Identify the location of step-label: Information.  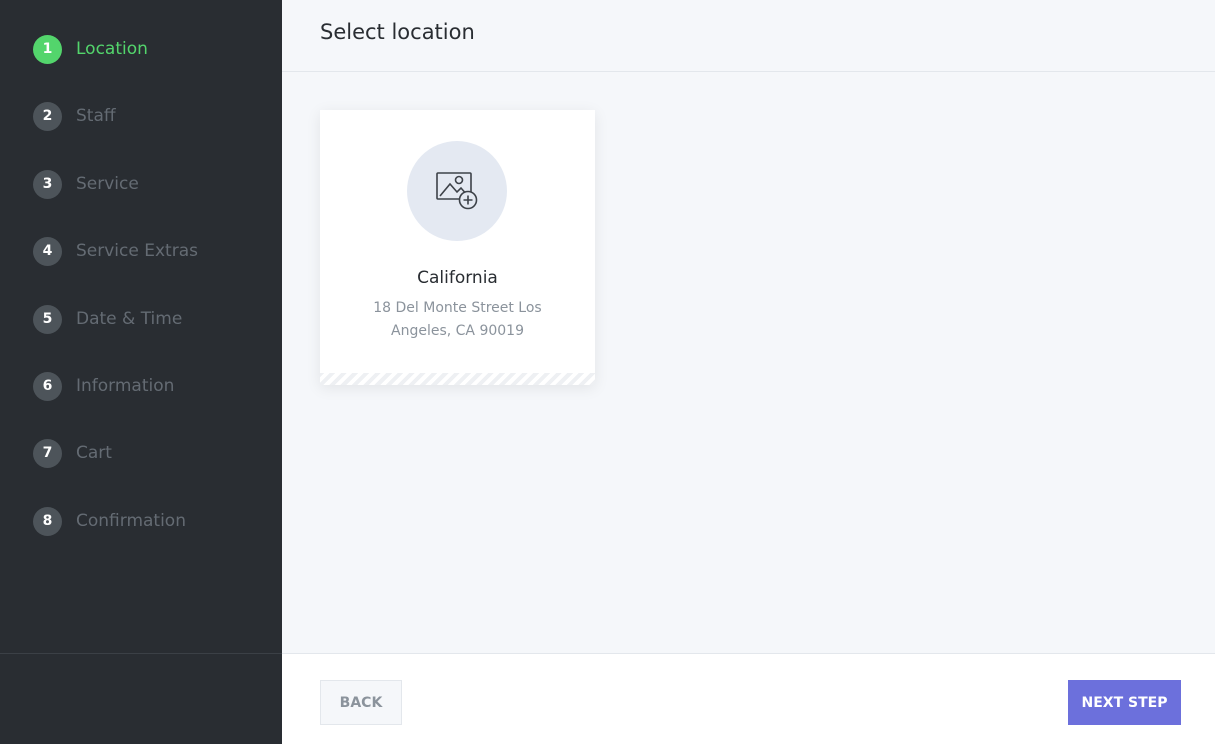
(125, 386).